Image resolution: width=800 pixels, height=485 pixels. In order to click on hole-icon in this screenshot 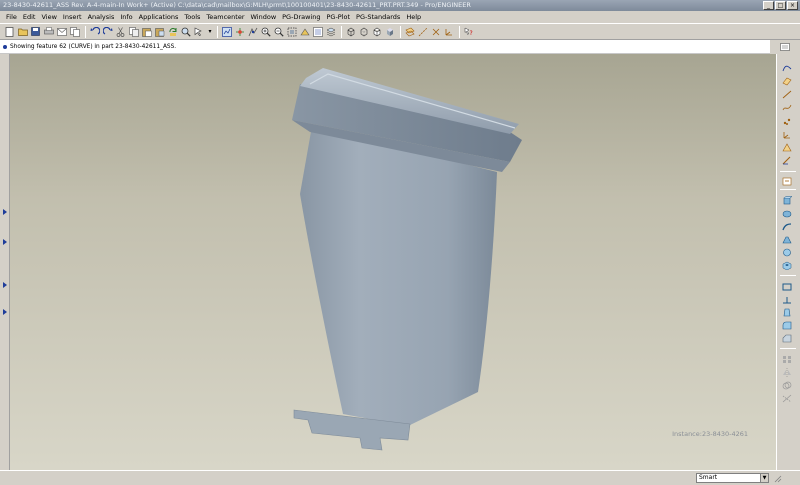, I will do `click(787, 265)`.